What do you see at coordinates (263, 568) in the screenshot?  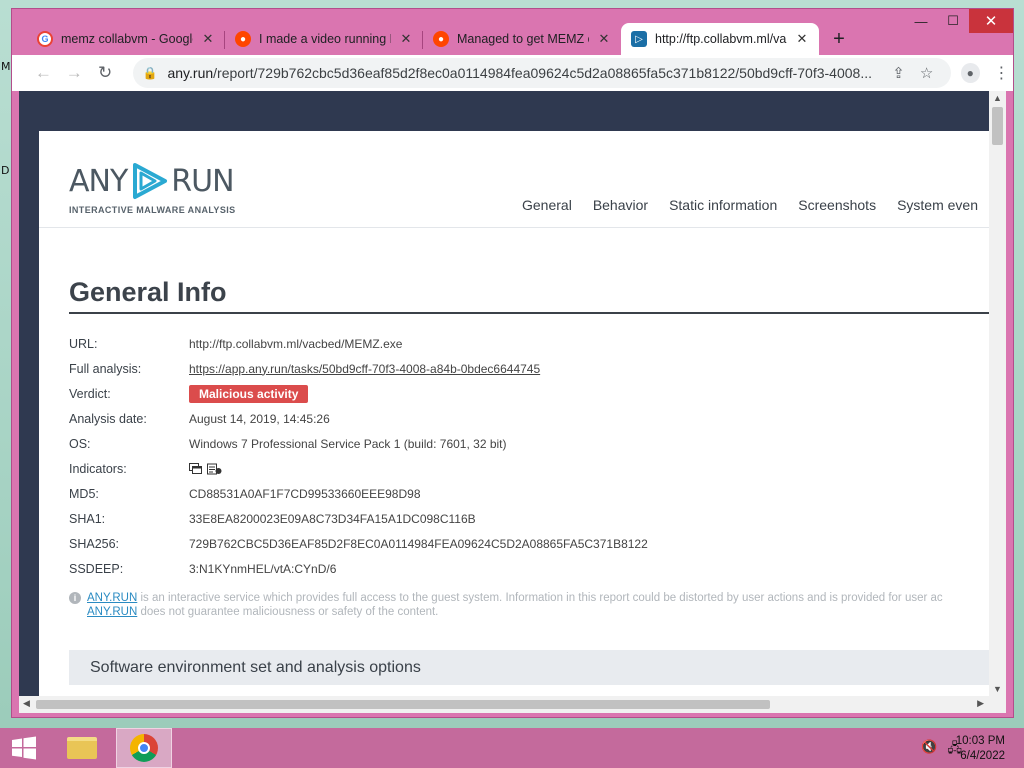 I see `info-value-ssdeep: 3:N1KYnmHEL/vtA:CYnD/6` at bounding box center [263, 568].